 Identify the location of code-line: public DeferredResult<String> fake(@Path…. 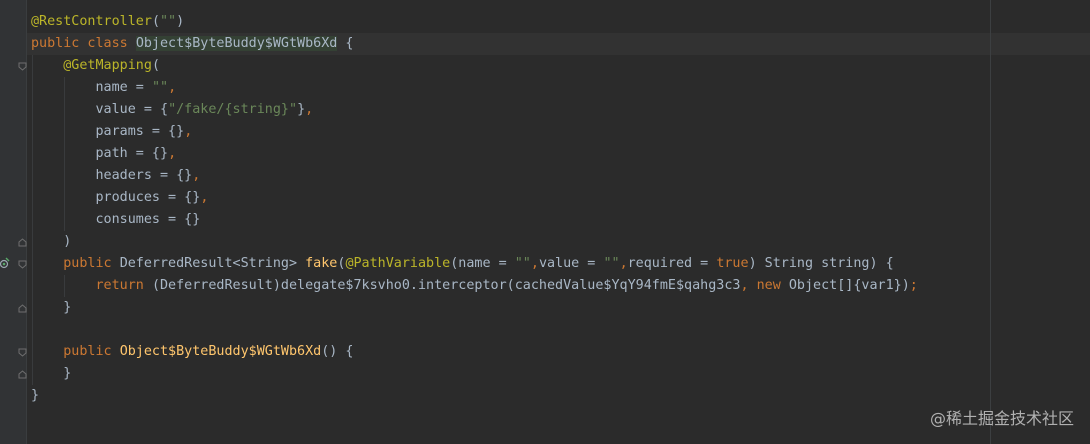
(560, 264).